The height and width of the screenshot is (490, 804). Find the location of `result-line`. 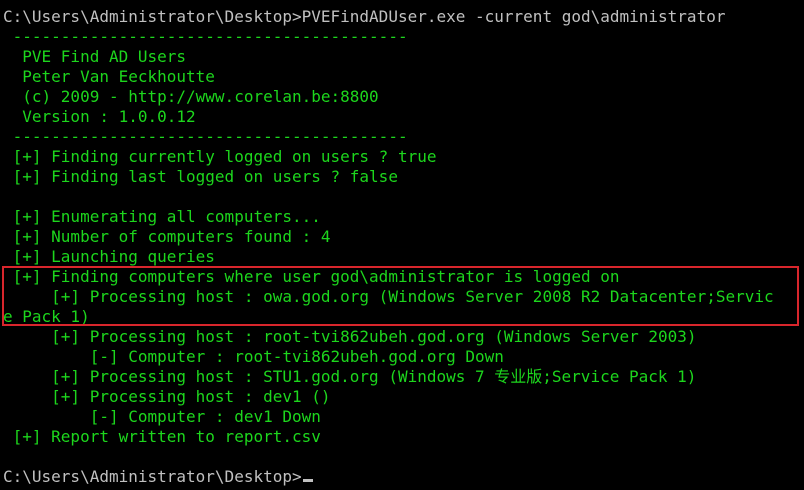

result-line is located at coordinates (402, 457).